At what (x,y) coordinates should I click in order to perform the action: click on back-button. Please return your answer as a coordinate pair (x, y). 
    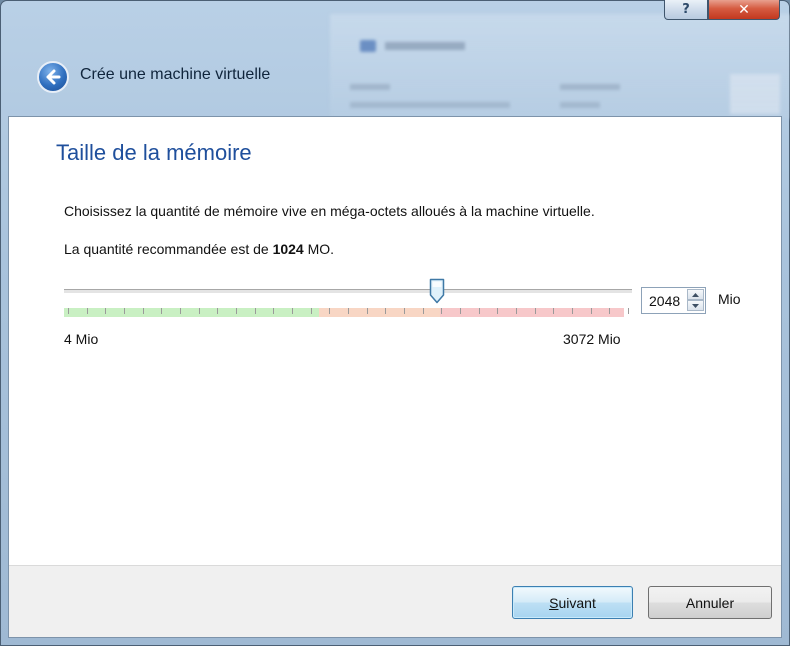
    Looking at the image, I should click on (53, 77).